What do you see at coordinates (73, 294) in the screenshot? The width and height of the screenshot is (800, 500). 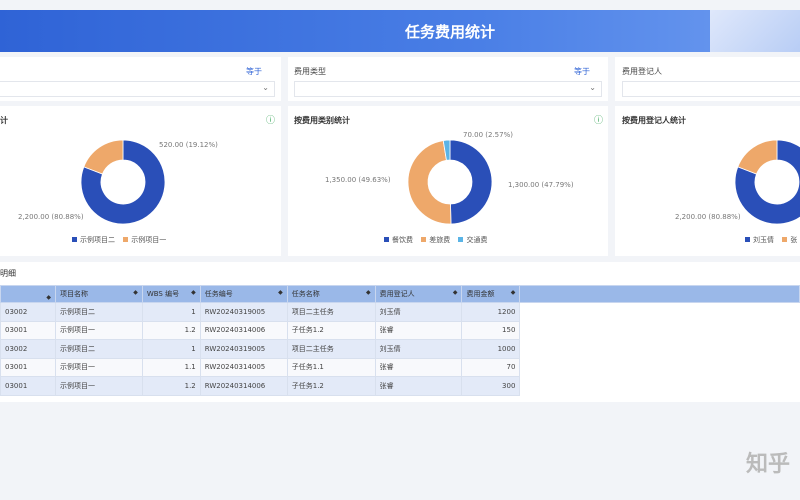 I see `column-label: 项目名称` at bounding box center [73, 294].